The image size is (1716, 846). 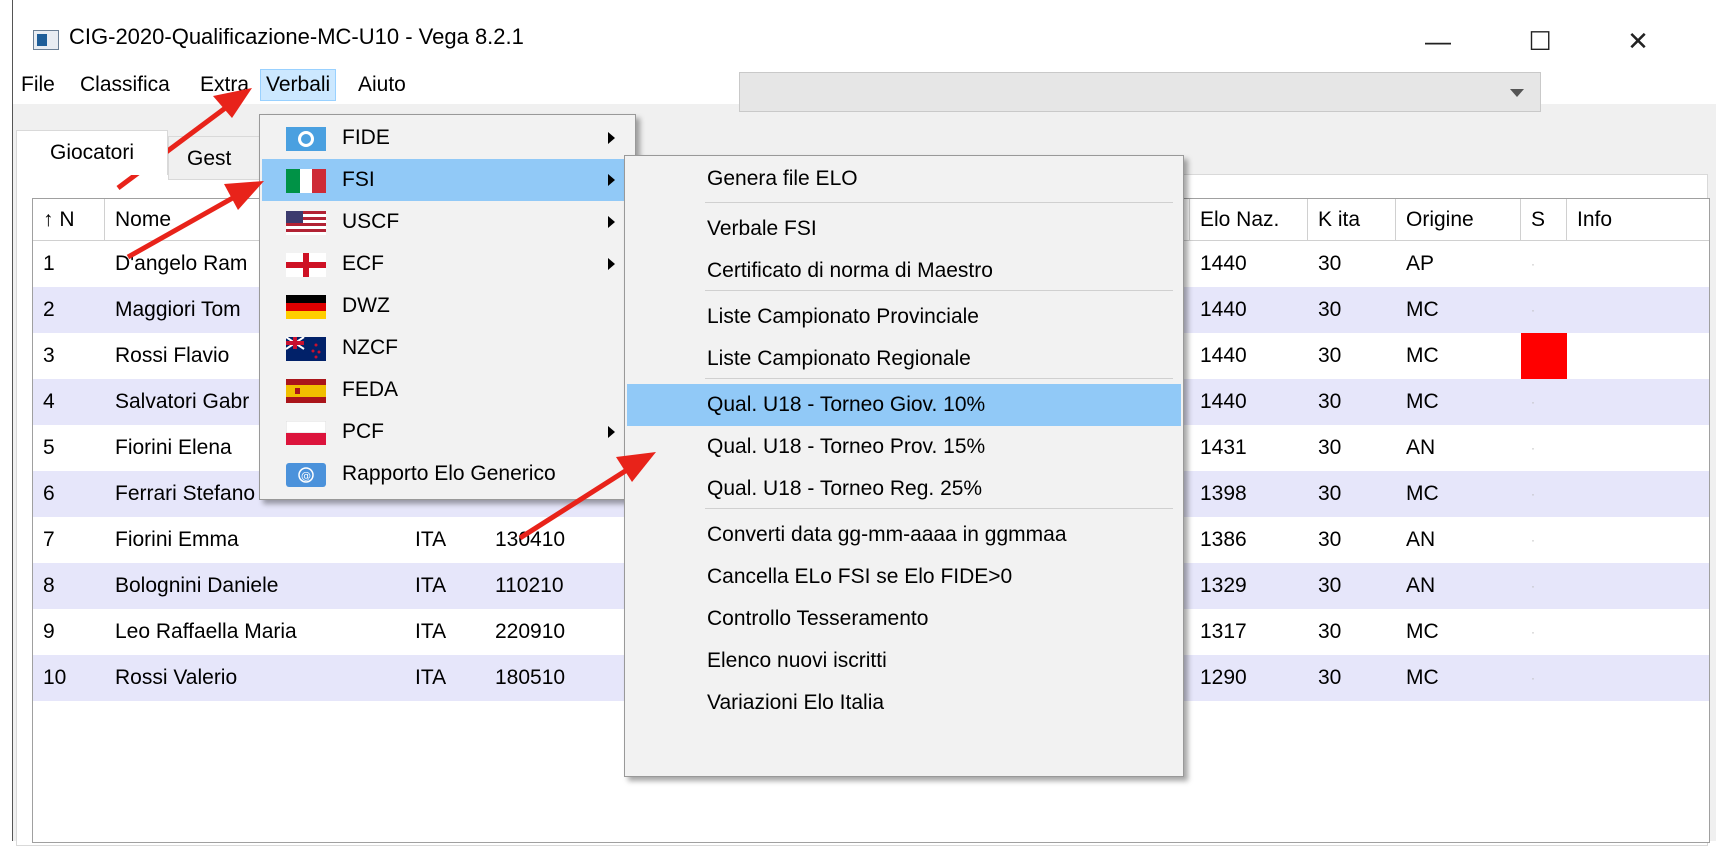 I want to click on fsi-menu-item: Qual. U18 - Torneo Giov. 10%, so click(x=904, y=405).